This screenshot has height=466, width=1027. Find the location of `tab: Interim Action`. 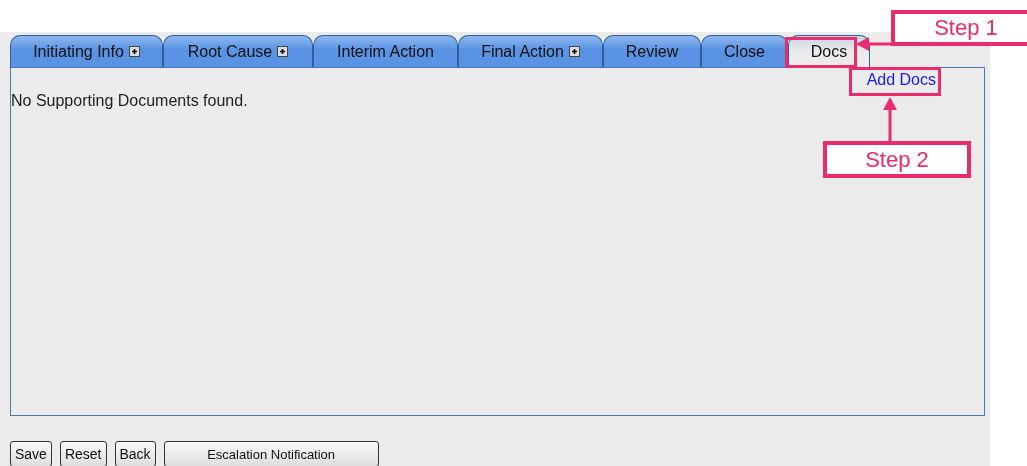

tab: Interim Action is located at coordinates (385, 51).